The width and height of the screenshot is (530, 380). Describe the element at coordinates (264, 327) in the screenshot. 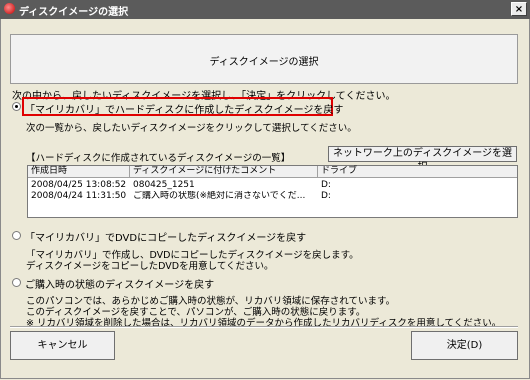

I see `separator` at that location.